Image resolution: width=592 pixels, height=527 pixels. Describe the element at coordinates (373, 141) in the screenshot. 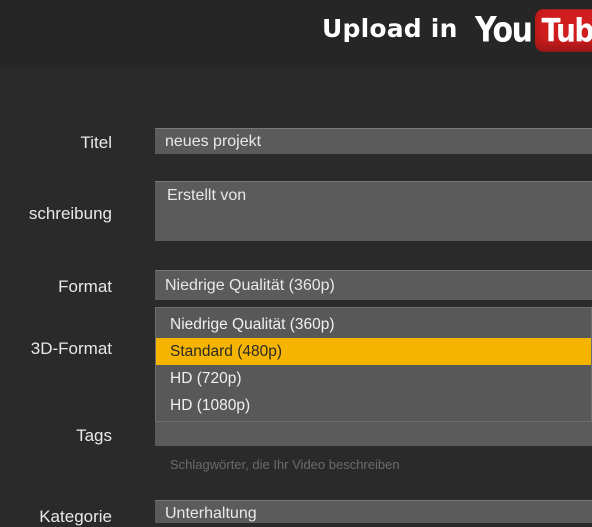

I see `title-field: neues projekt` at that location.